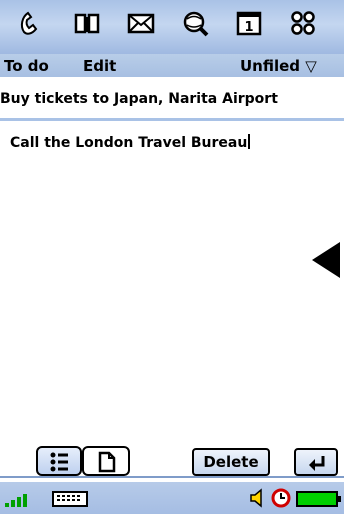 The height and width of the screenshot is (514, 344). Describe the element at coordinates (172, 498) in the screenshot. I see `status-bar` at that location.